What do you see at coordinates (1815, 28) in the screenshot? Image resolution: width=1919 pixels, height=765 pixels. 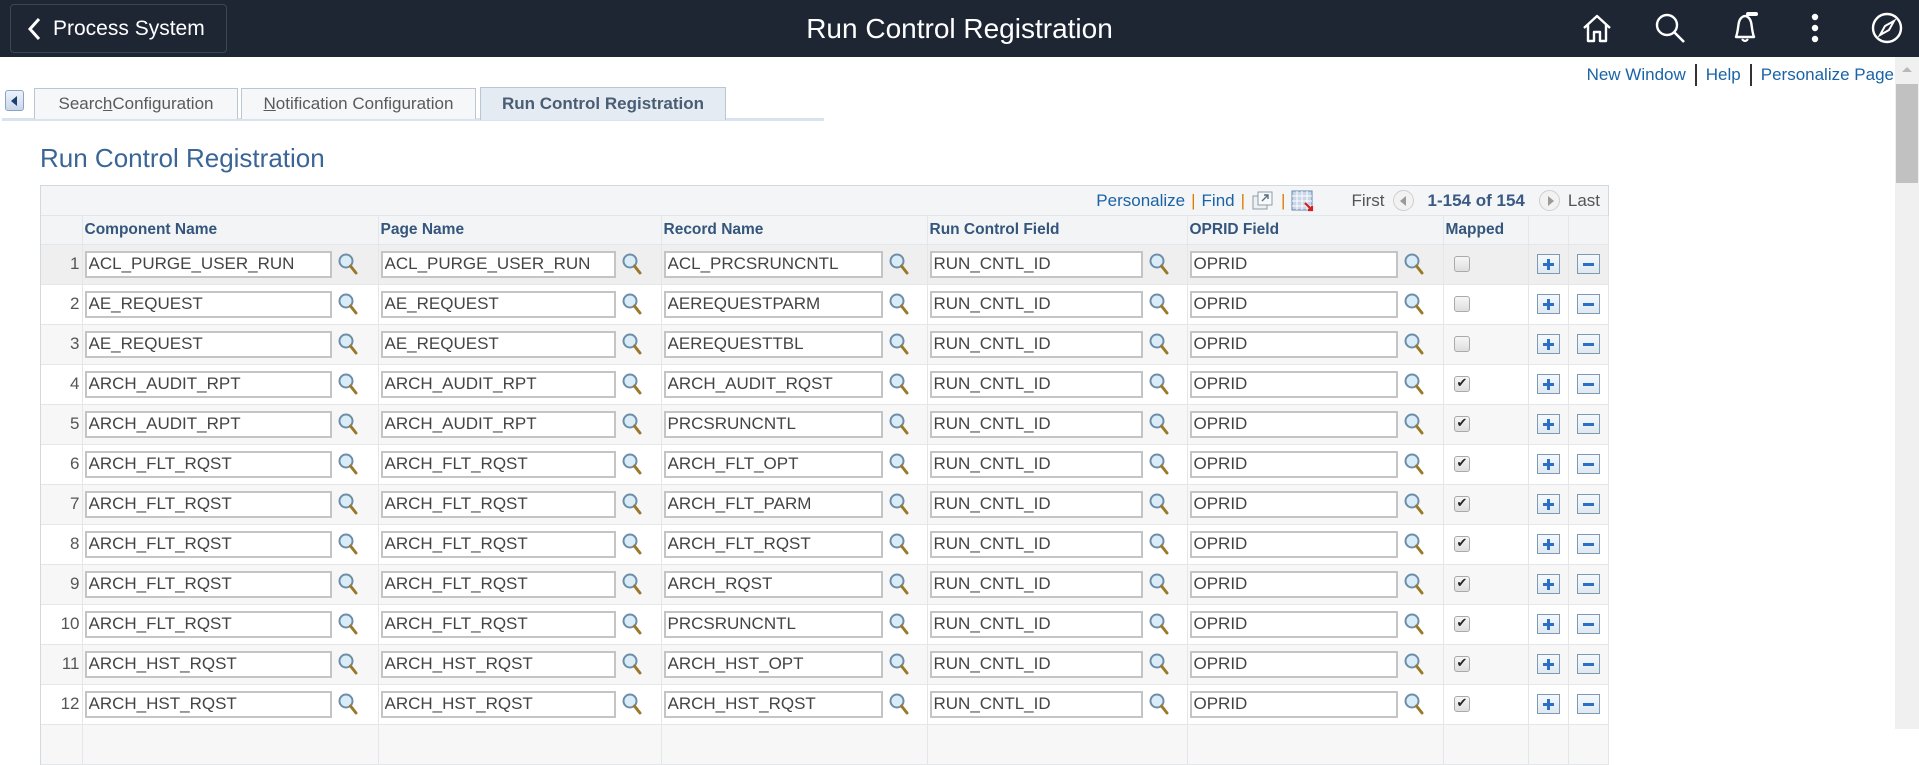 I see `actions-menu-icon` at bounding box center [1815, 28].